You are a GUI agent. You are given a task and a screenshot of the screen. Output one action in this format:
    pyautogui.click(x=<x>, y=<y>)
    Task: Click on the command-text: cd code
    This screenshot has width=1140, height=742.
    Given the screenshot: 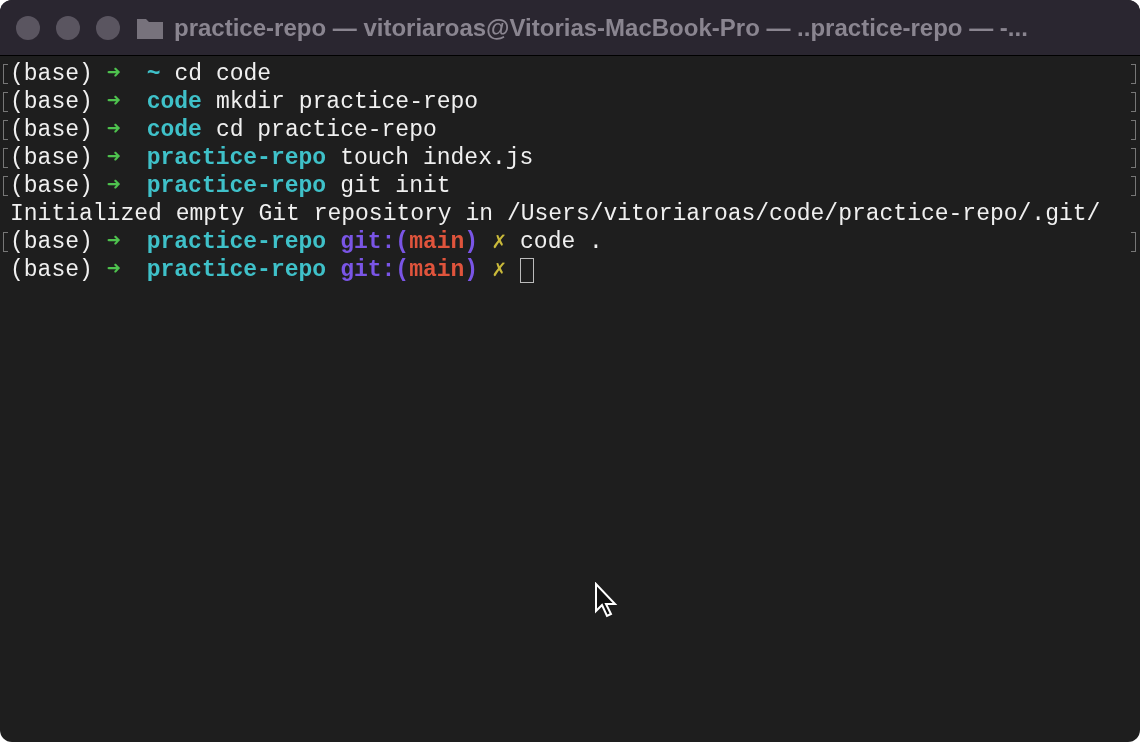 What is the action you would take?
    pyautogui.click(x=223, y=74)
    